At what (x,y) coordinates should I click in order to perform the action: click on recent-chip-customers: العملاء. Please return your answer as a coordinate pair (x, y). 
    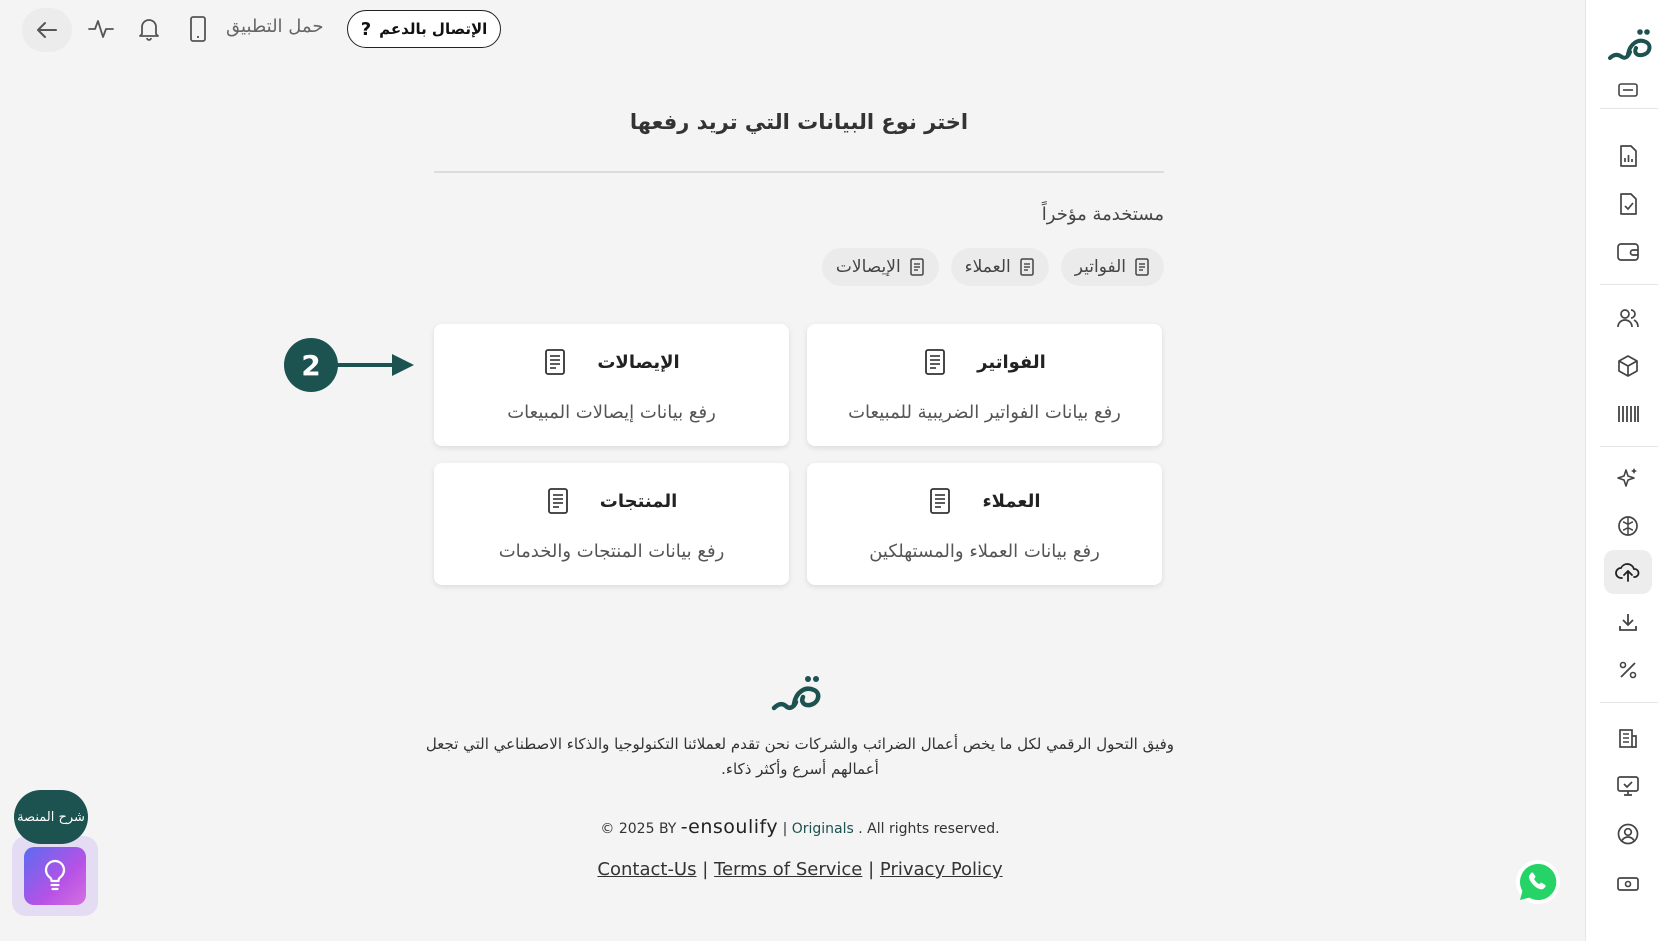
    Looking at the image, I should click on (999, 267).